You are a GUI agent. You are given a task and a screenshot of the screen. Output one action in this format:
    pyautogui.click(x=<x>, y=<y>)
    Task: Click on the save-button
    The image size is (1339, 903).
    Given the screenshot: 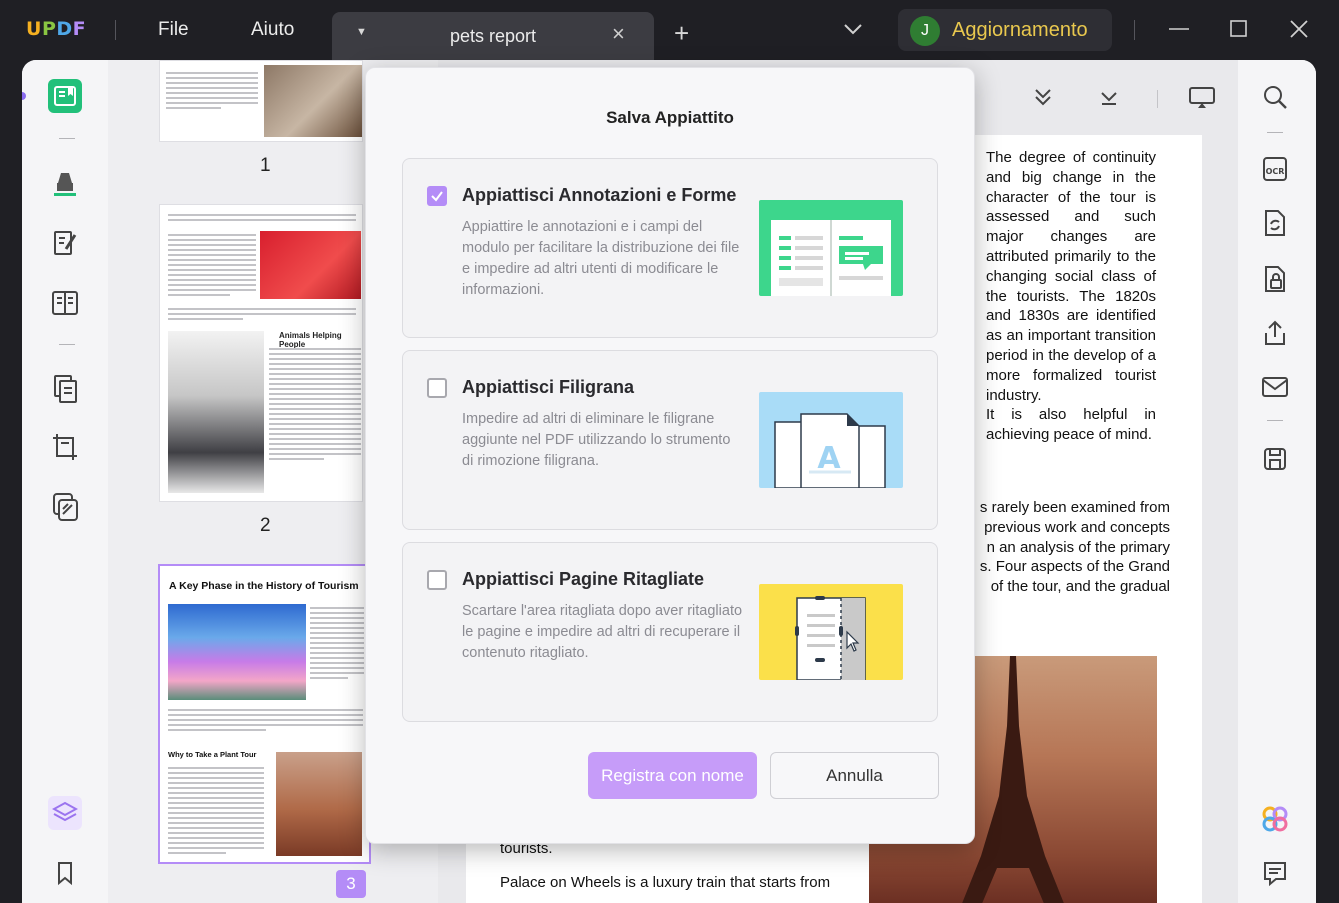 What is the action you would take?
    pyautogui.click(x=1275, y=459)
    